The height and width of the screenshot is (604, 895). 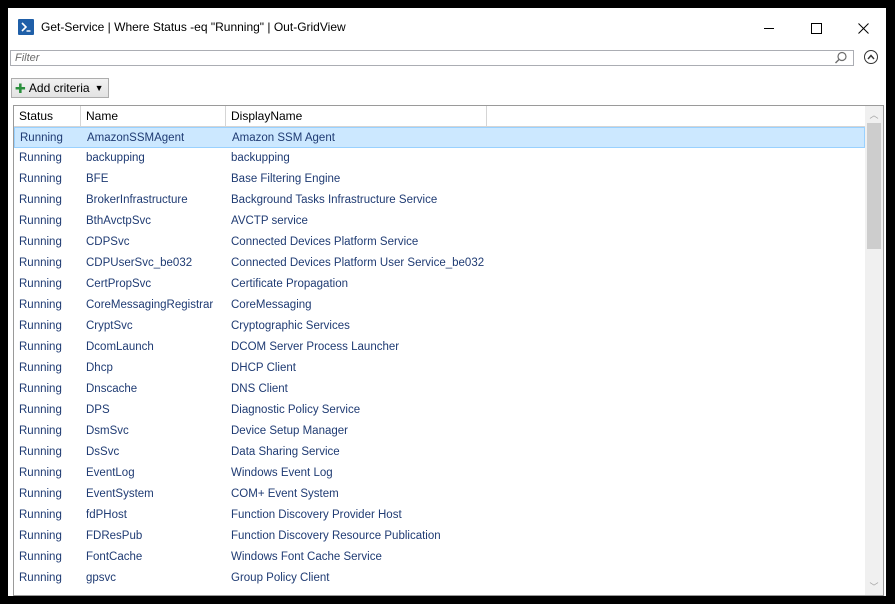 I want to click on table-row: Running gpsvc Group Policy Client, so click(x=439, y=578).